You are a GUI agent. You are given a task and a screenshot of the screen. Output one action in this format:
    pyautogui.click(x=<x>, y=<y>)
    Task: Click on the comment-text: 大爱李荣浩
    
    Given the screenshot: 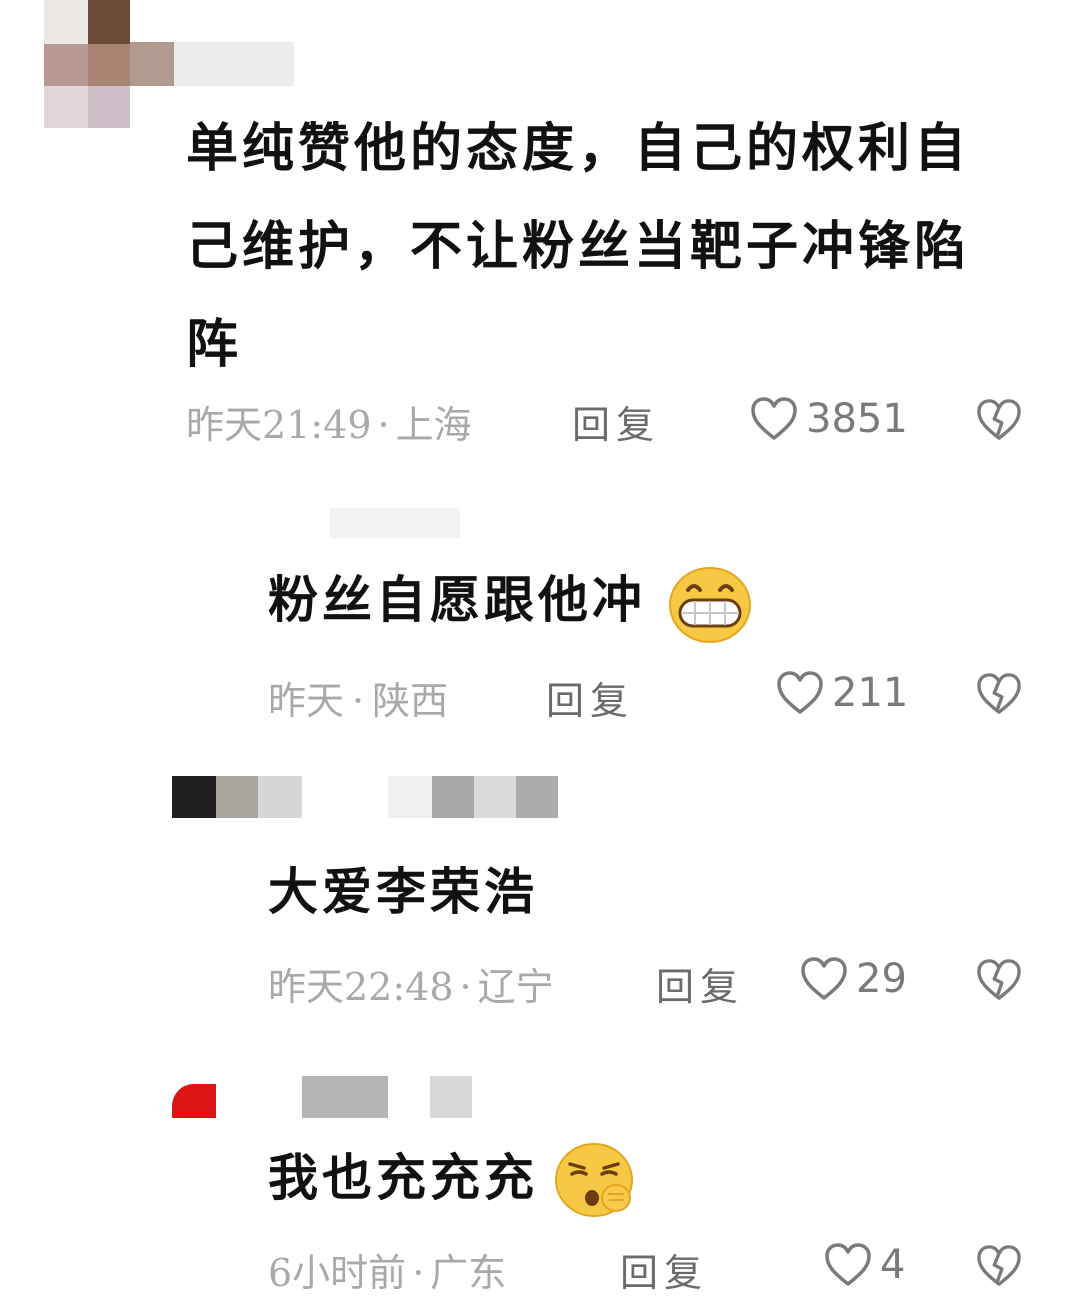 What is the action you would take?
    pyautogui.click(x=403, y=891)
    